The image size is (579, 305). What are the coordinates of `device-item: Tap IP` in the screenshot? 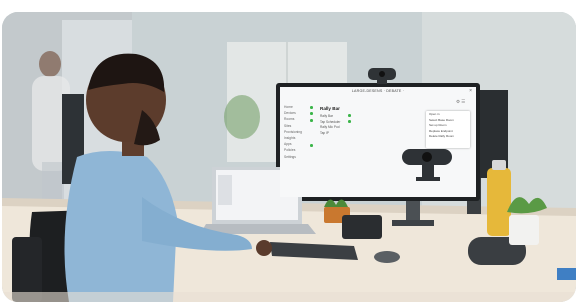 It's located at (325, 132).